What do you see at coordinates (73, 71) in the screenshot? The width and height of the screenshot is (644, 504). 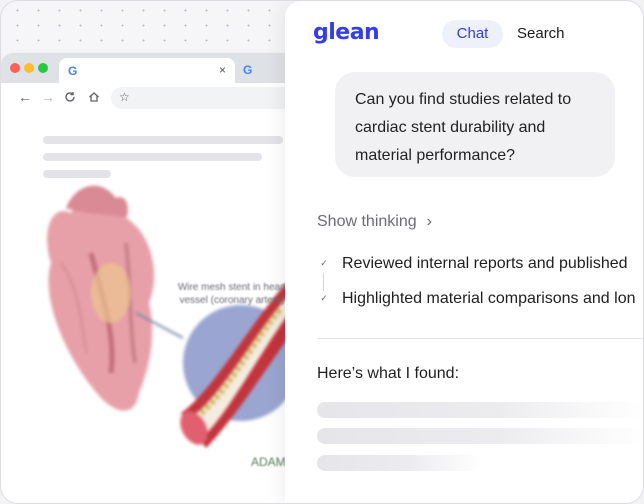 I see `google-favicon-icon: G` at bounding box center [73, 71].